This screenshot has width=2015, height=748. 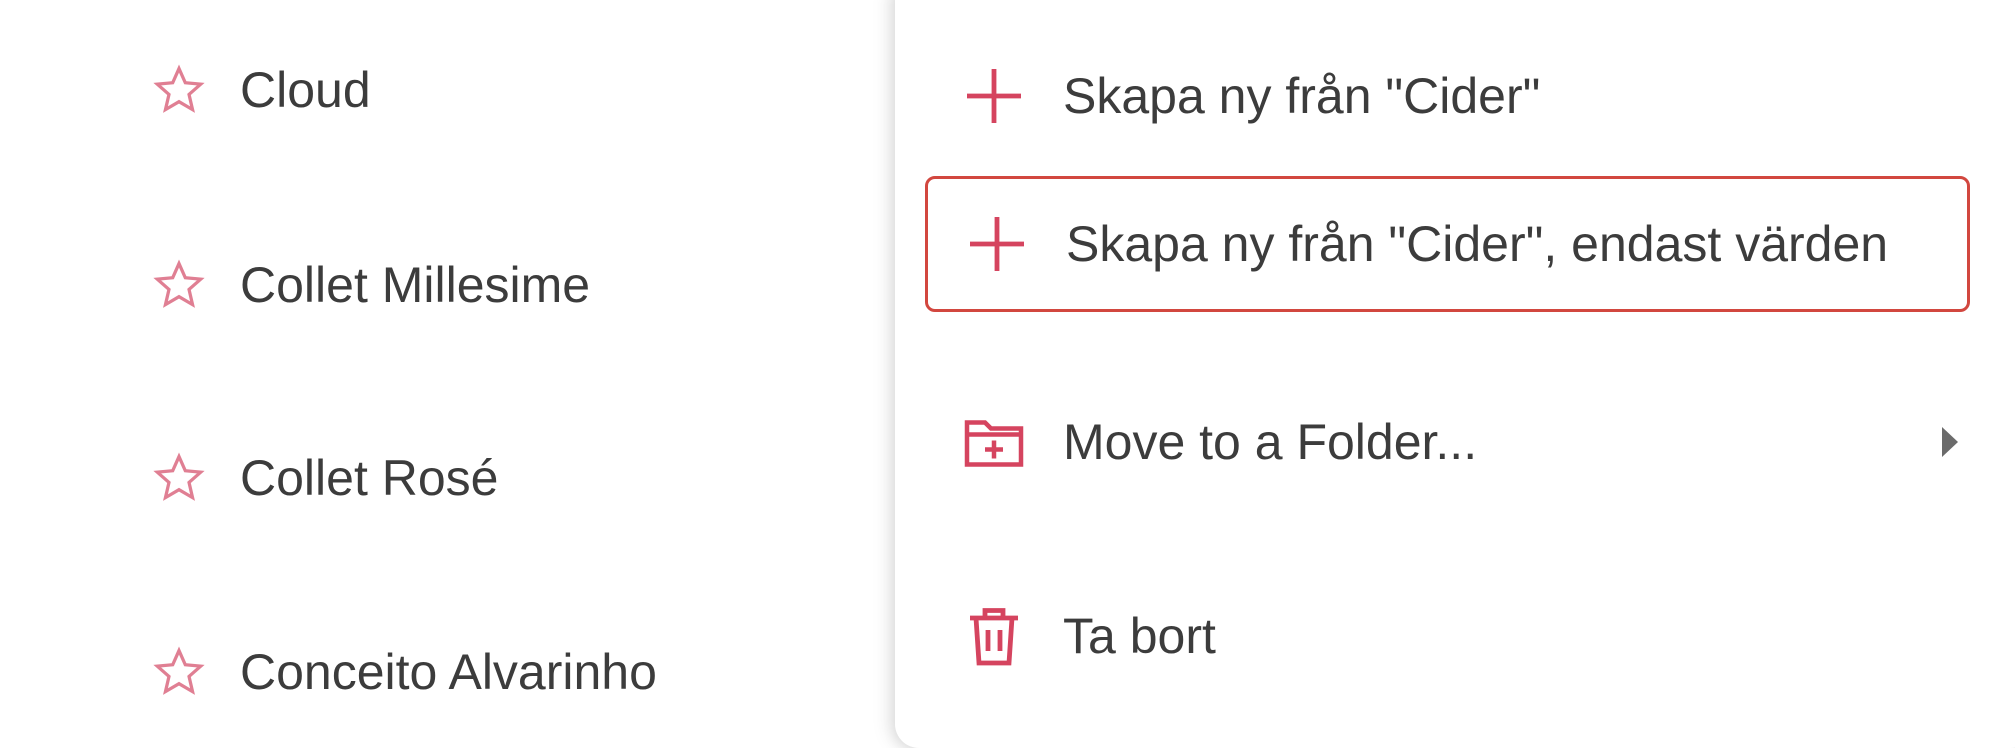 I want to click on list-item: Collet Millesime, so click(x=370, y=285).